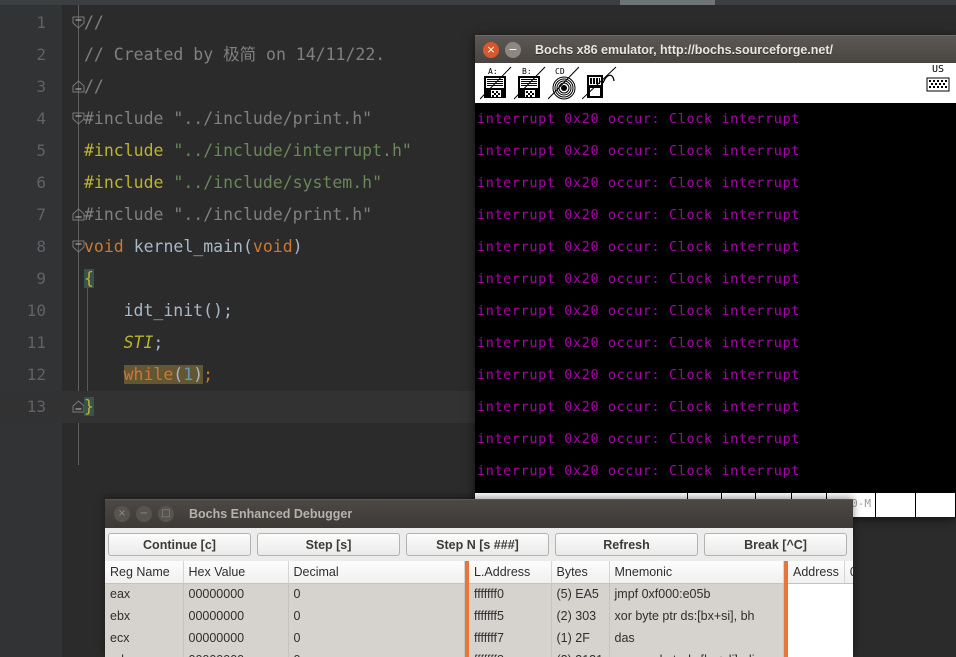  Describe the element at coordinates (491, 49) in the screenshot. I see `bochs-close-button: ×` at that location.